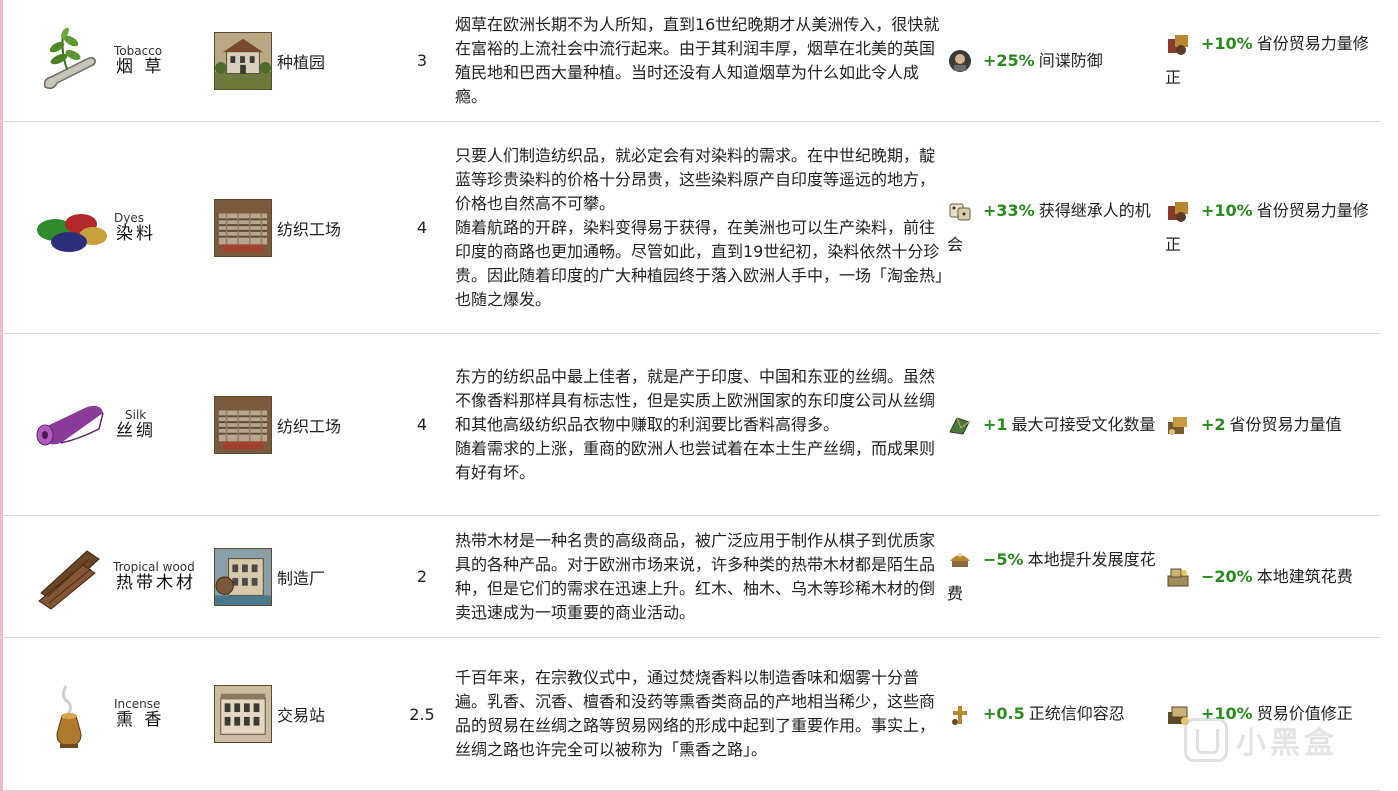 Image resolution: width=1398 pixels, height=791 pixels. Describe the element at coordinates (1287, 743) in the screenshot. I see `watermark-text: 小黑盒` at that location.